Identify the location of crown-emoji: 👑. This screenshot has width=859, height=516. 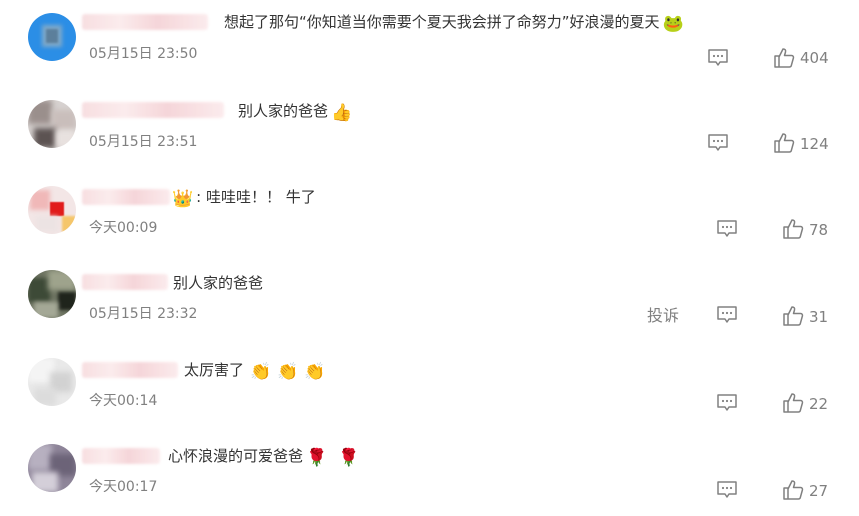
(183, 199).